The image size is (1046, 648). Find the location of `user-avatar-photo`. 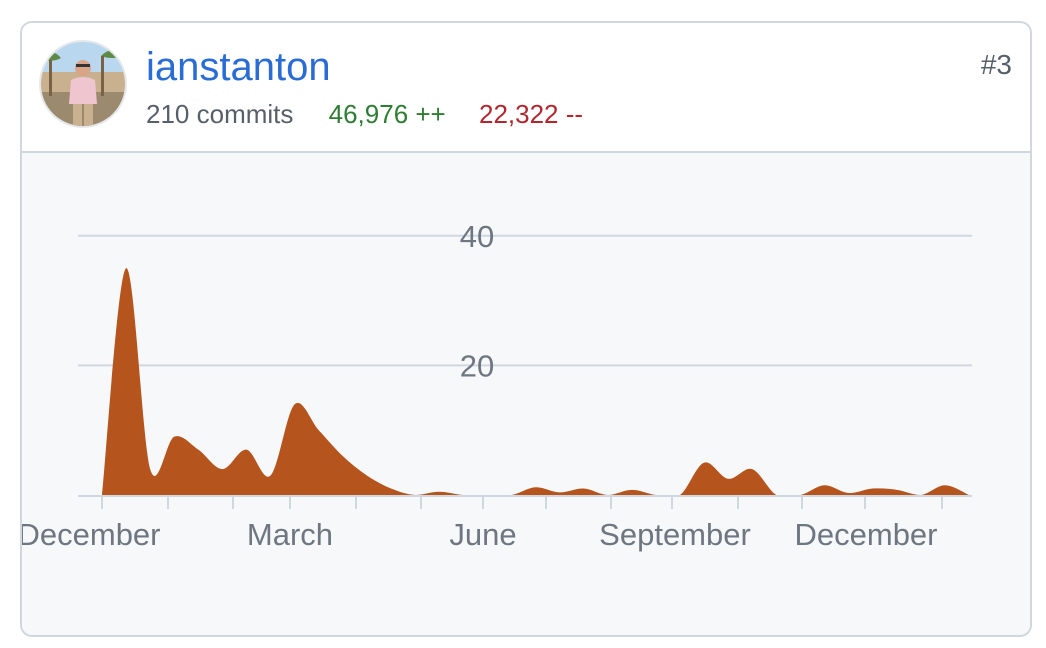

user-avatar-photo is located at coordinates (83, 84).